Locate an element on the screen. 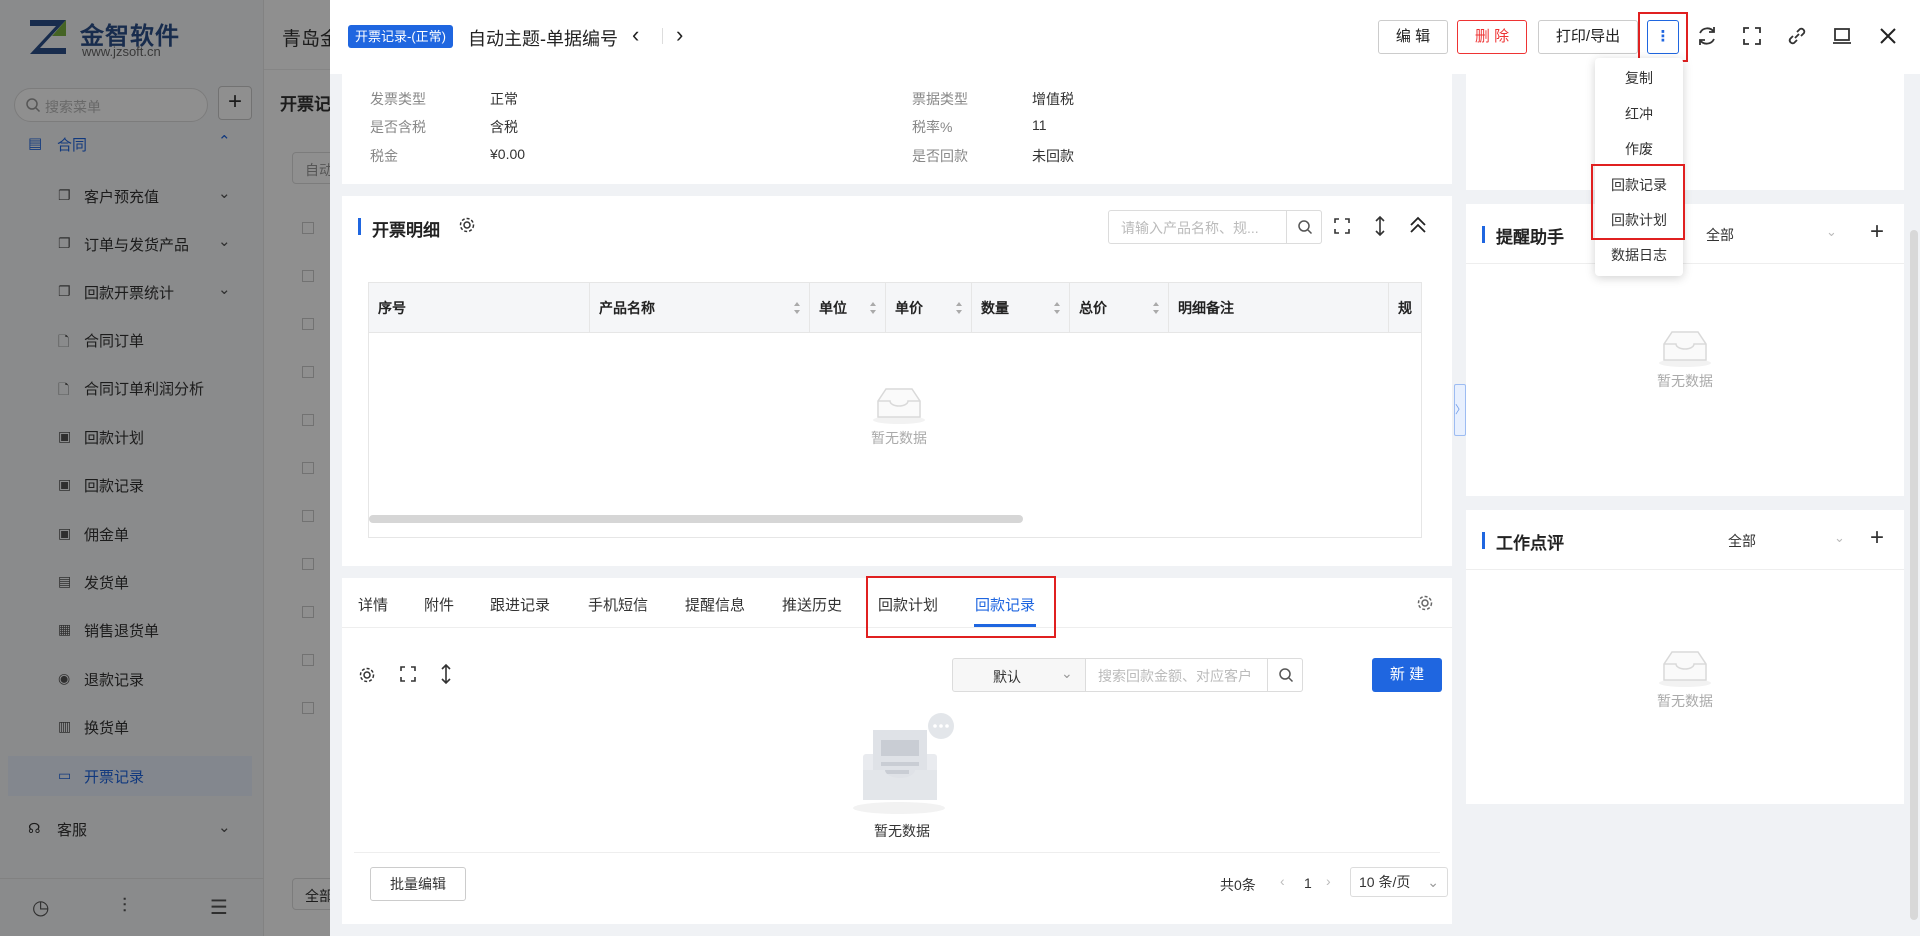 This screenshot has width=1920, height=936. invoice-type-label: 发票类型 is located at coordinates (398, 99).